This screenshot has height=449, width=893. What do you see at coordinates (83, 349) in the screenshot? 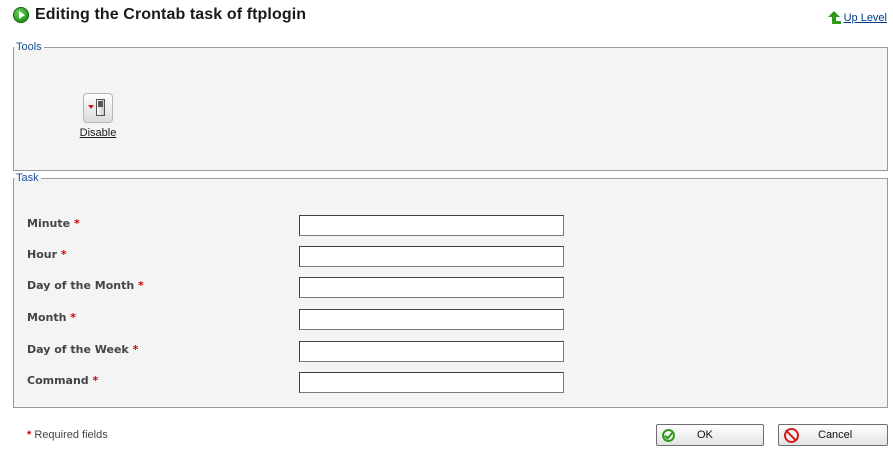
I see `day-of-week-label: Day of the Week *` at bounding box center [83, 349].